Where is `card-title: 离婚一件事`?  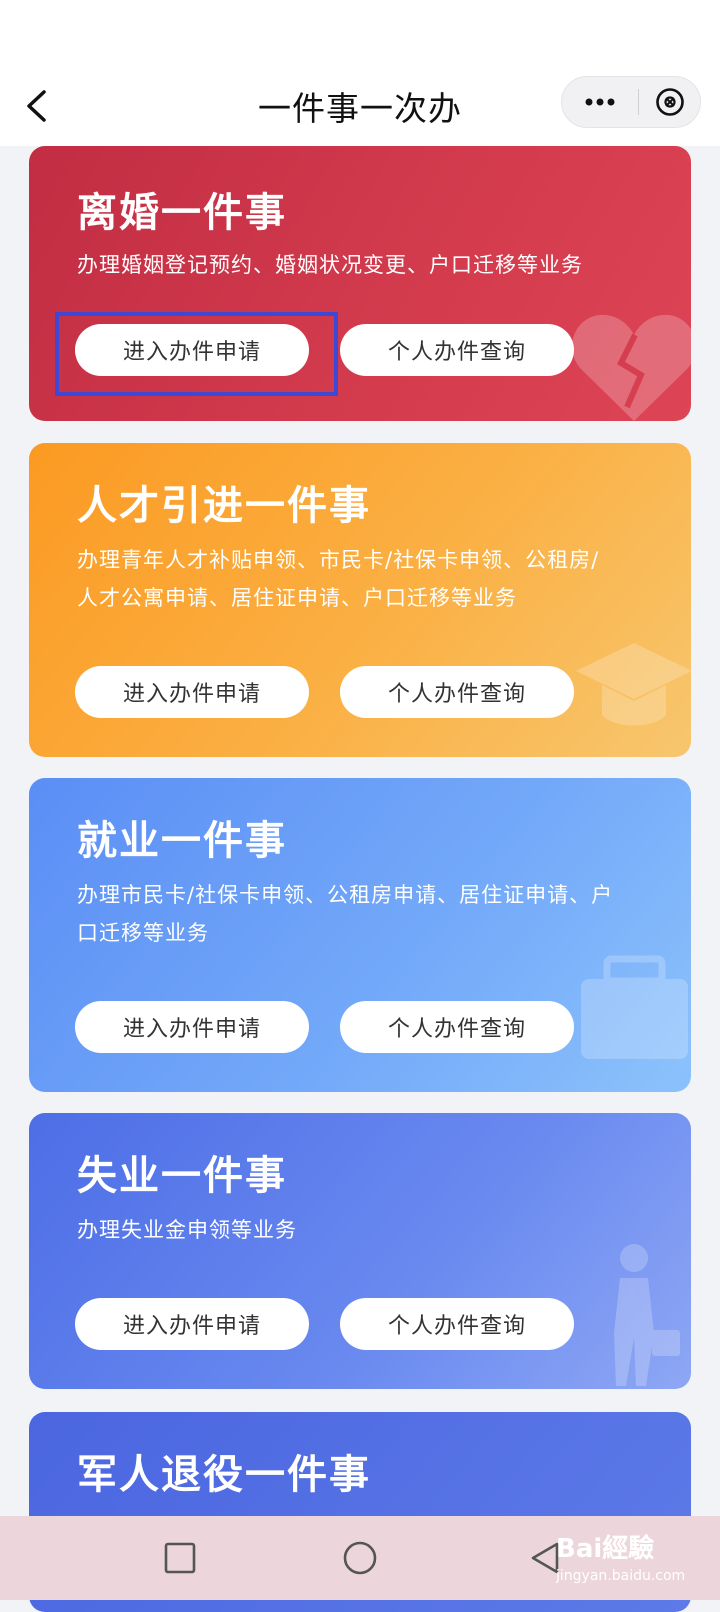
card-title: 离婚一件事 is located at coordinates (182, 213).